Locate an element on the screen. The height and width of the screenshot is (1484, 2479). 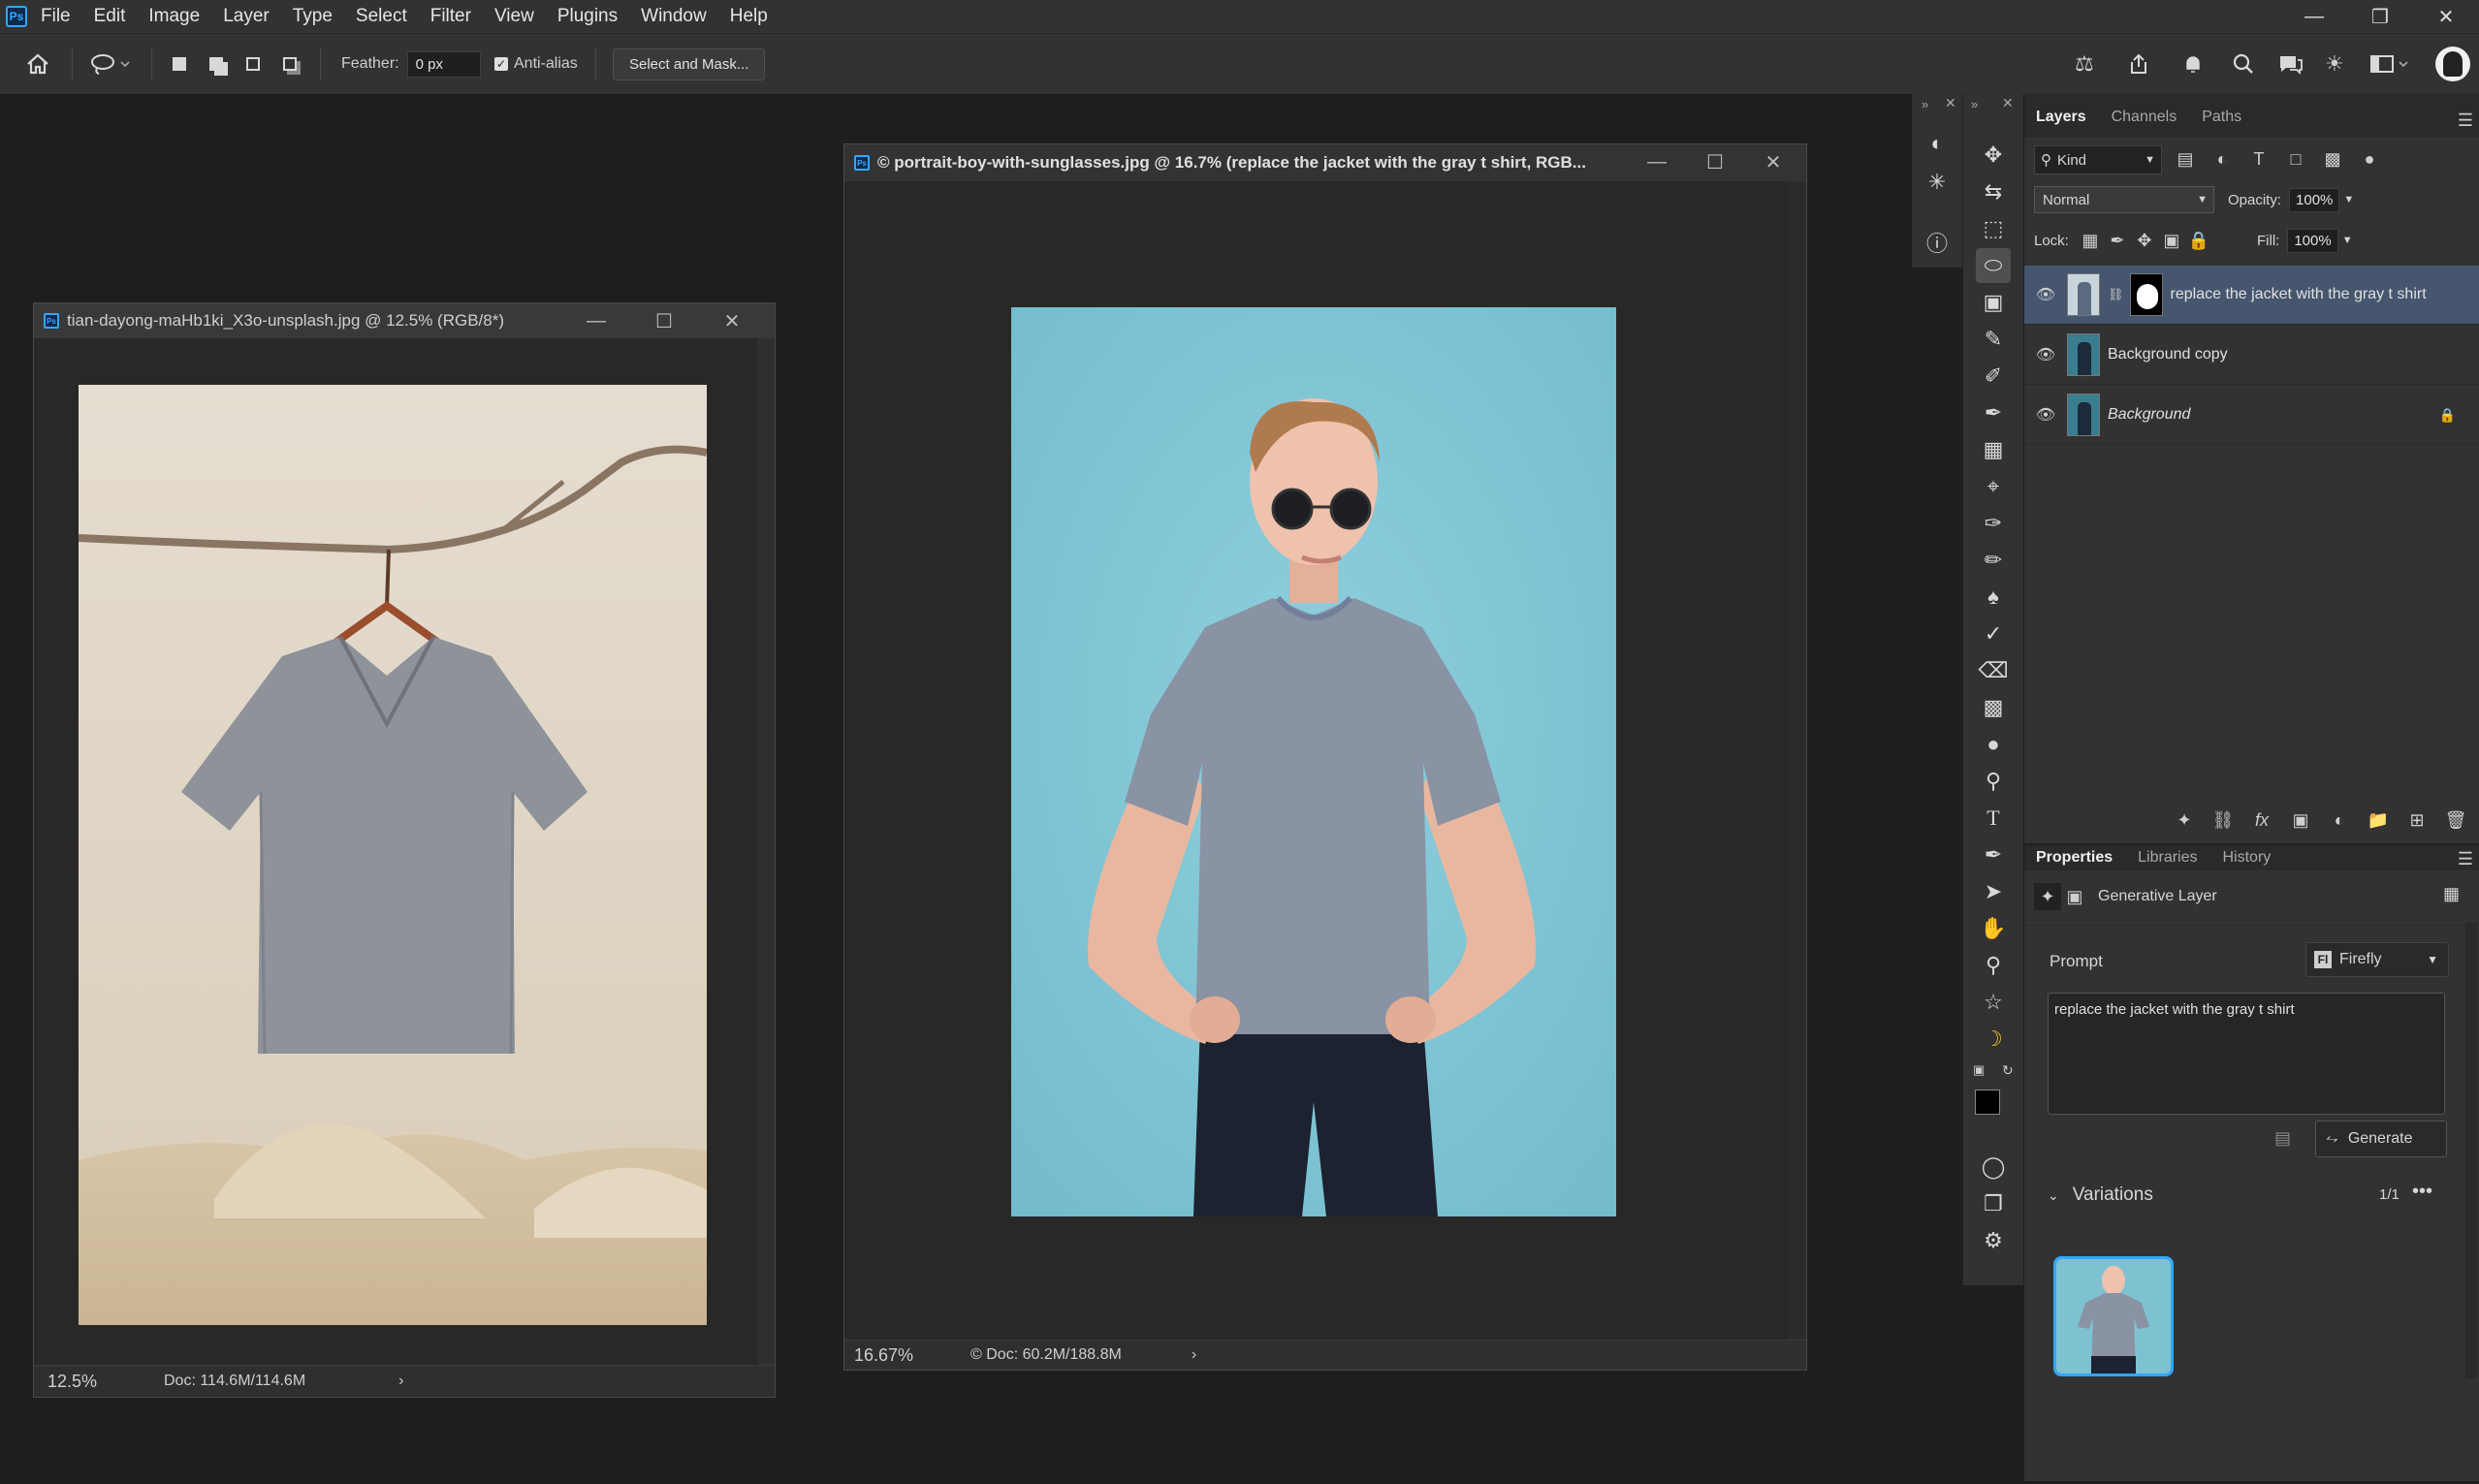
tab-properties: Properties is located at coordinates (2075, 858).